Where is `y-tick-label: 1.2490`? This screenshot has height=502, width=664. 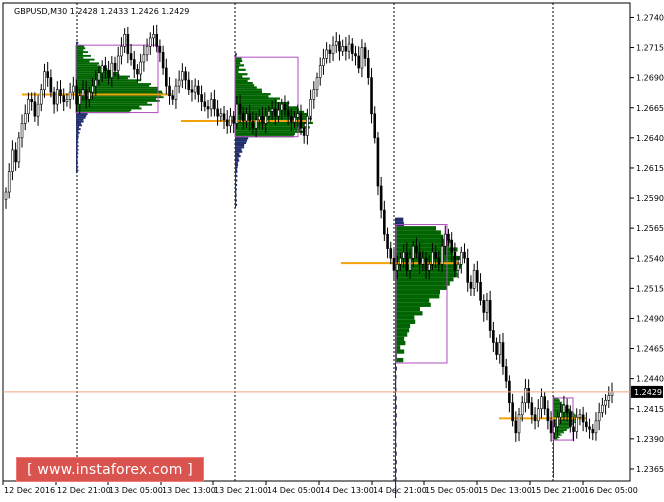
y-tick-label: 1.2490 is located at coordinates (650, 318).